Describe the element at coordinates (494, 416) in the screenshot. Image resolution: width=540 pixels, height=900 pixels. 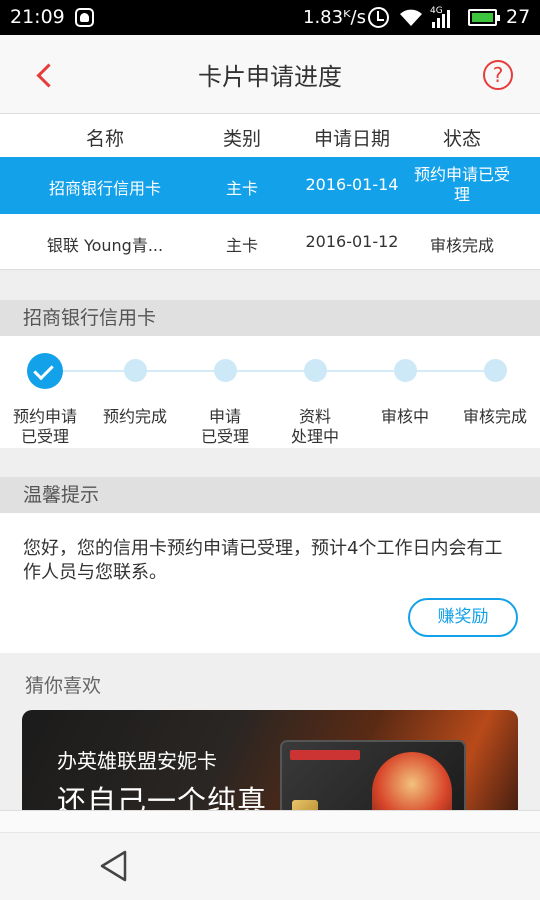
I see `step-label: 审核完成` at that location.